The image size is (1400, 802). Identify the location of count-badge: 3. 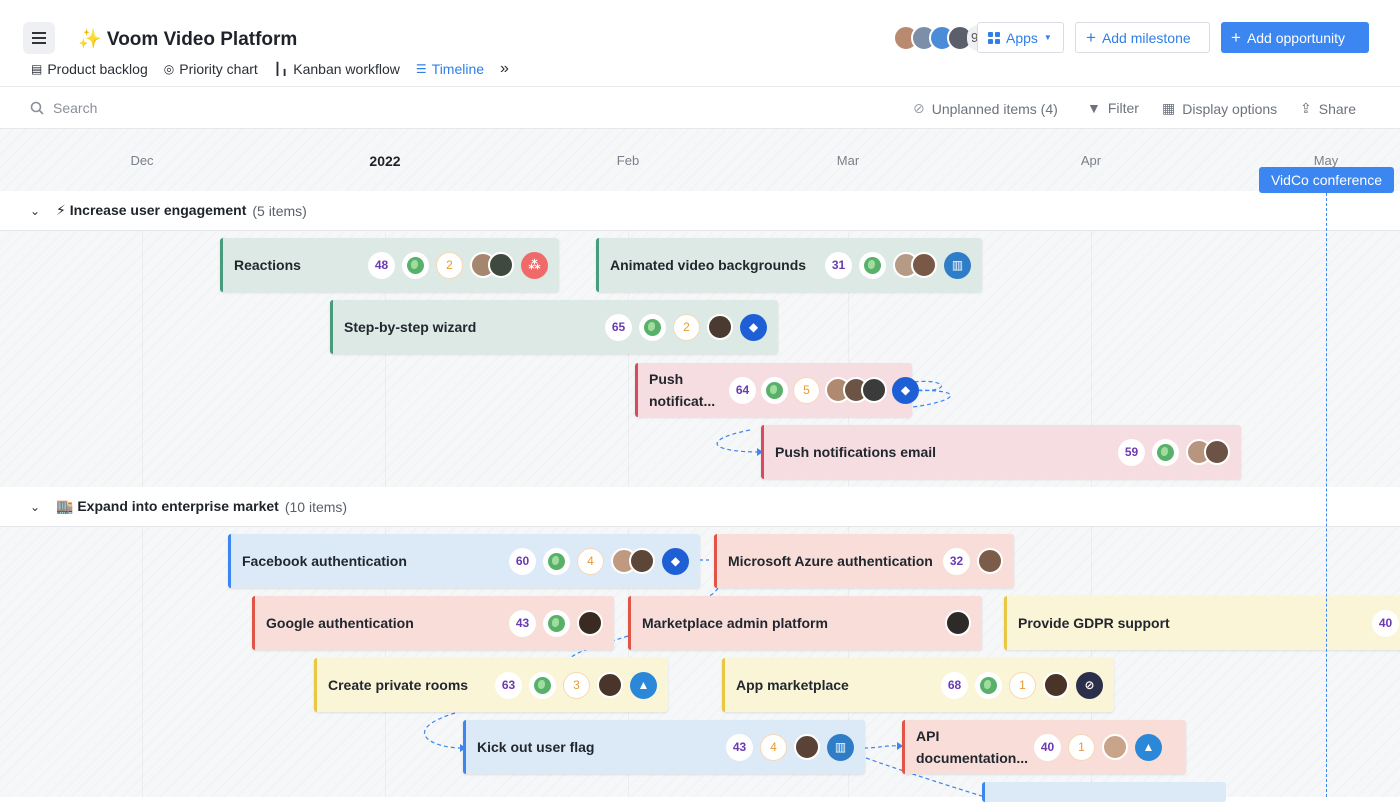
(576, 685).